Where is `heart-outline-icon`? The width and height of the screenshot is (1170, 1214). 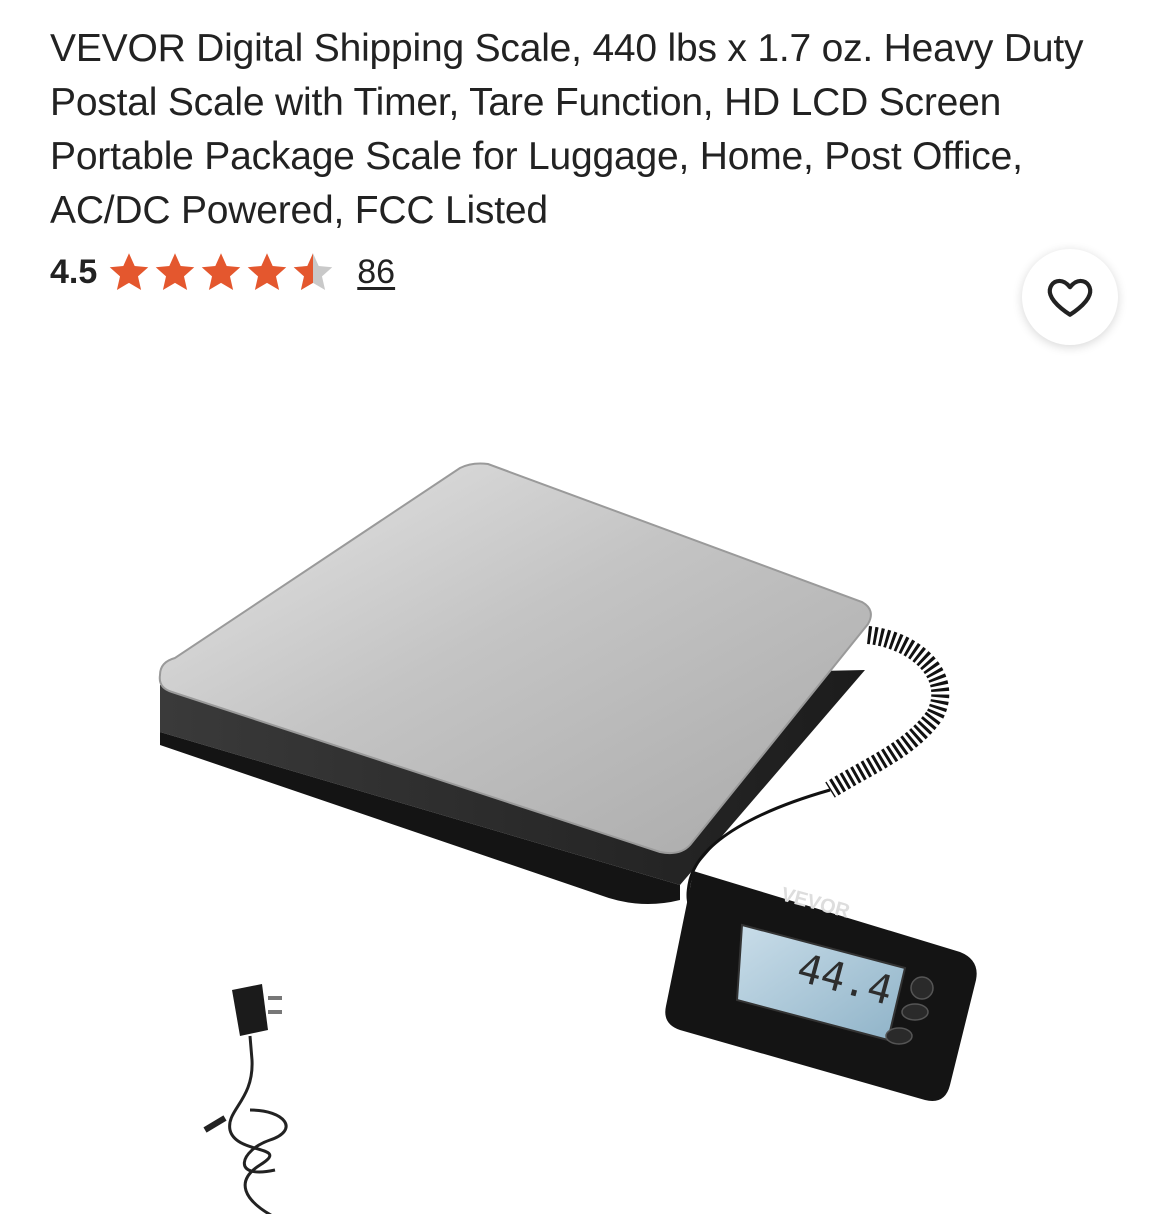 heart-outline-icon is located at coordinates (1070, 297).